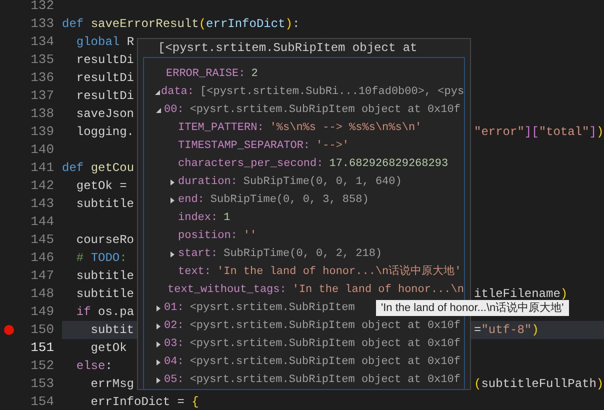 The height and width of the screenshot is (410, 604). Describe the element at coordinates (42, 294) in the screenshot. I see `line-number: 148` at that location.